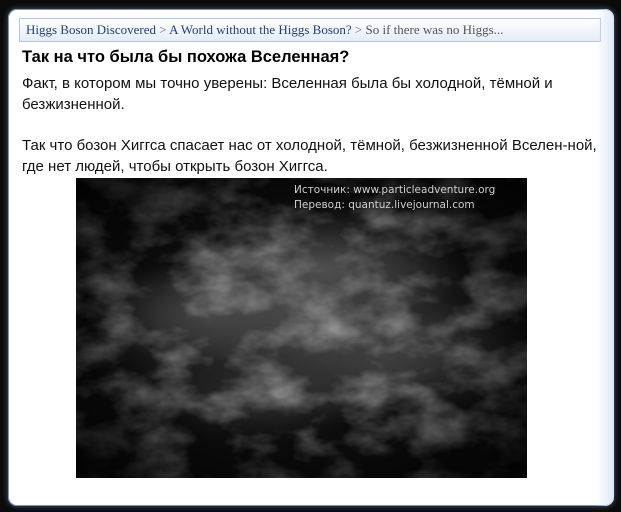 This screenshot has height=512, width=621. What do you see at coordinates (186, 57) in the screenshot?
I see `page-title: Так на что была бы похожа Вселенная?` at bounding box center [186, 57].